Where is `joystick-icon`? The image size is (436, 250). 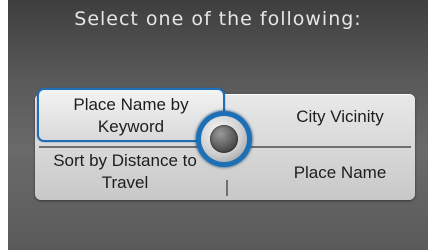
joystick-icon is located at coordinates (224, 139).